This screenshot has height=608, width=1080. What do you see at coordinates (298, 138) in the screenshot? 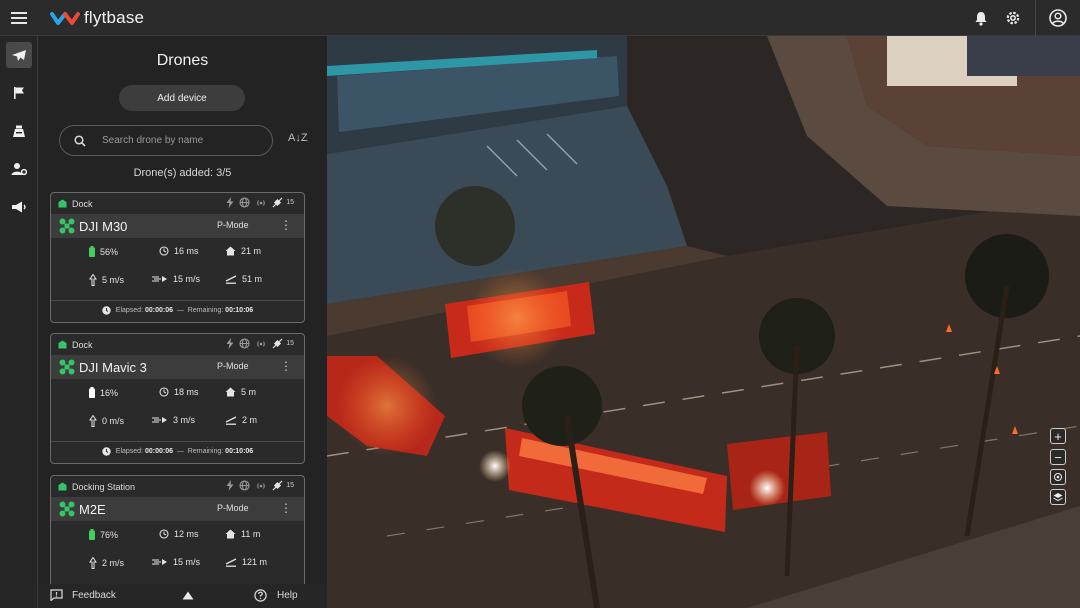
I see `sort-az-icon: A↓Z` at bounding box center [298, 138].